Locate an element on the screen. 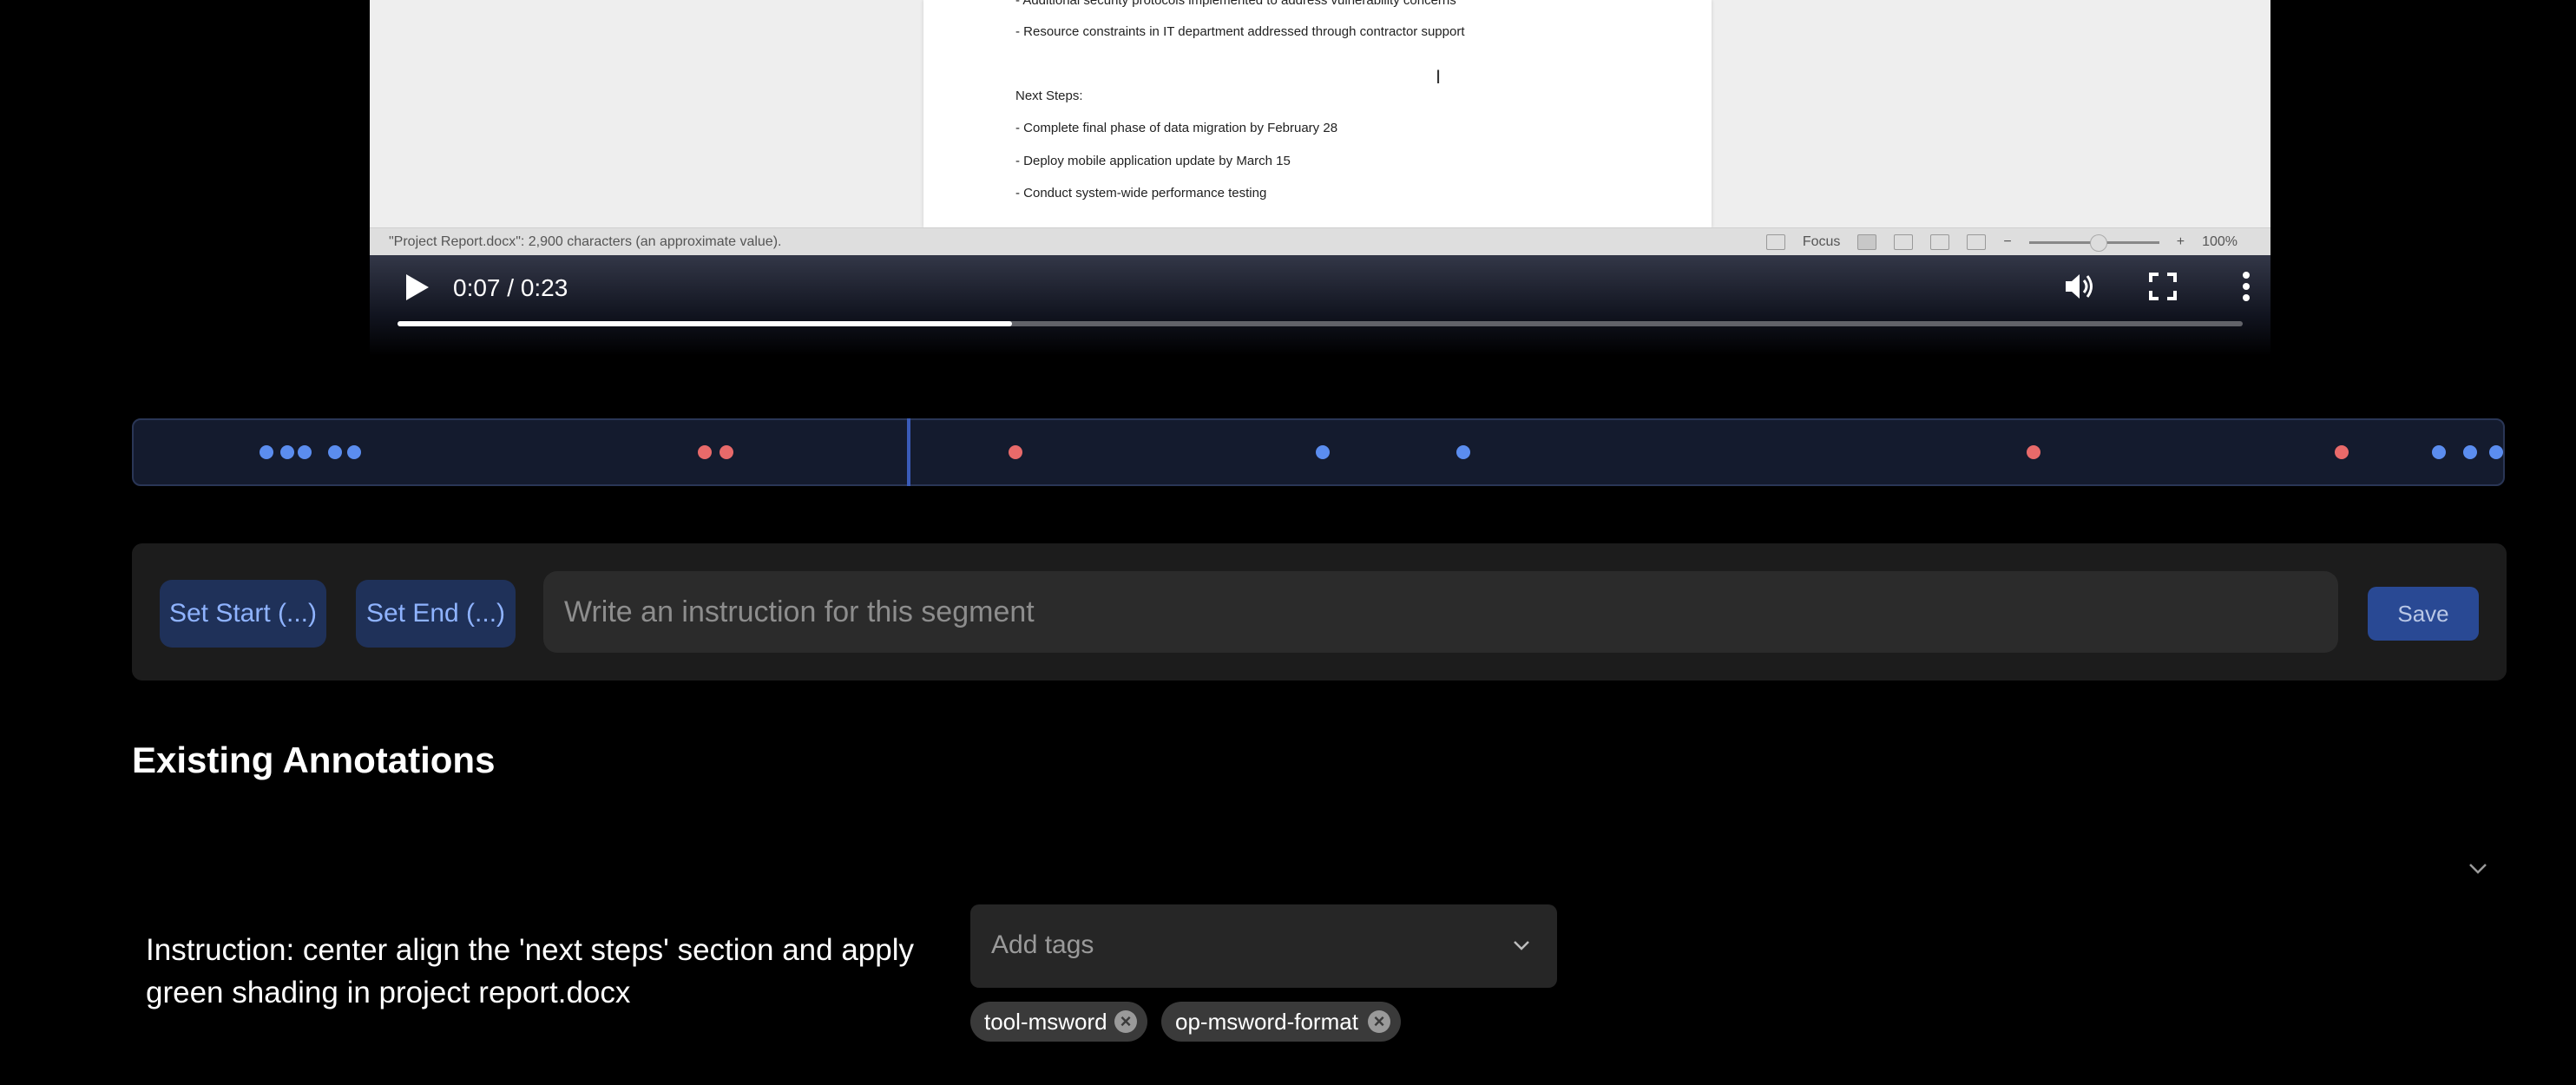 This screenshot has height=1085, width=2576. print-layout-icon is located at coordinates (1867, 242).